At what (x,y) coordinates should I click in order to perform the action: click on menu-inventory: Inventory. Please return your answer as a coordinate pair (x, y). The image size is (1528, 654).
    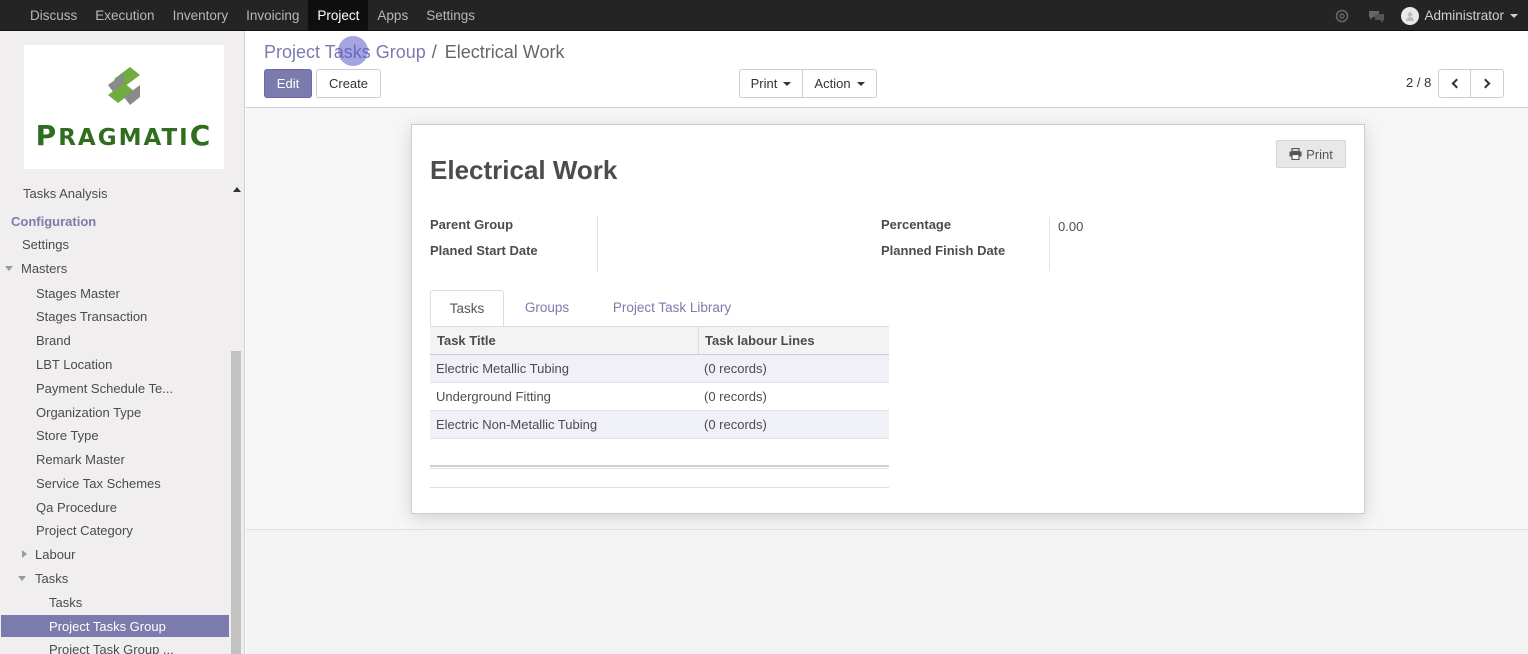
    Looking at the image, I should click on (201, 15).